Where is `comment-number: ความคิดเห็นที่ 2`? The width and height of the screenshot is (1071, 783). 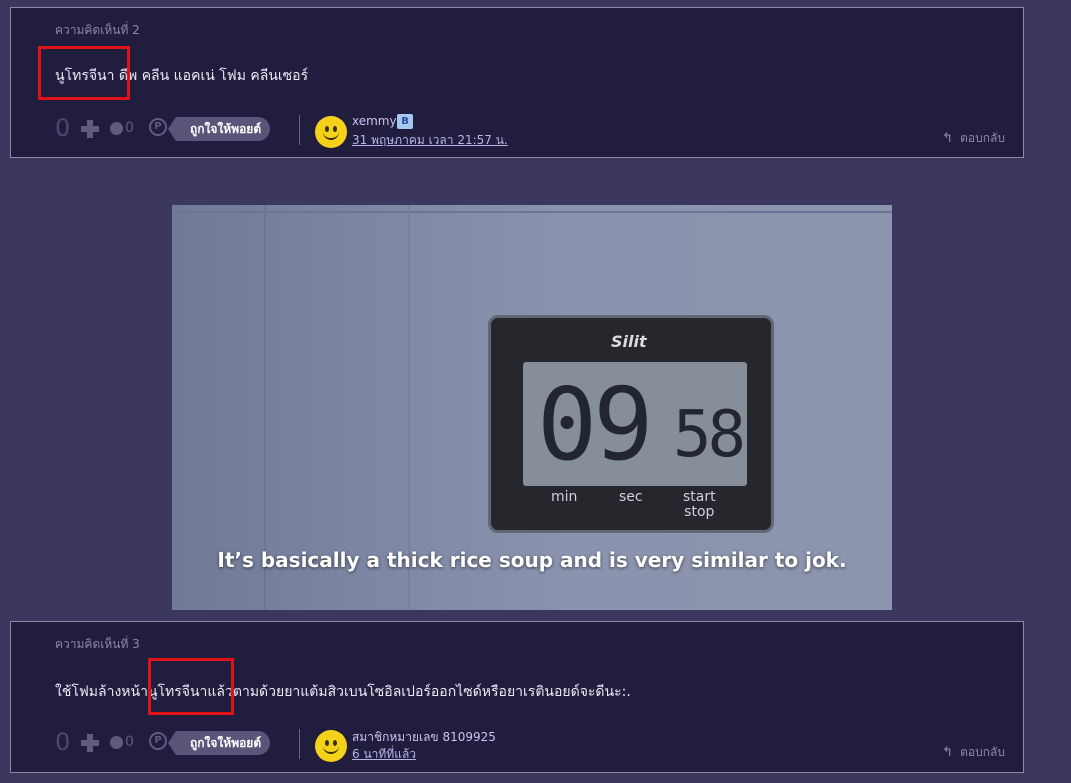
comment-number: ความคิดเห็นที่ 2 is located at coordinates (97, 30).